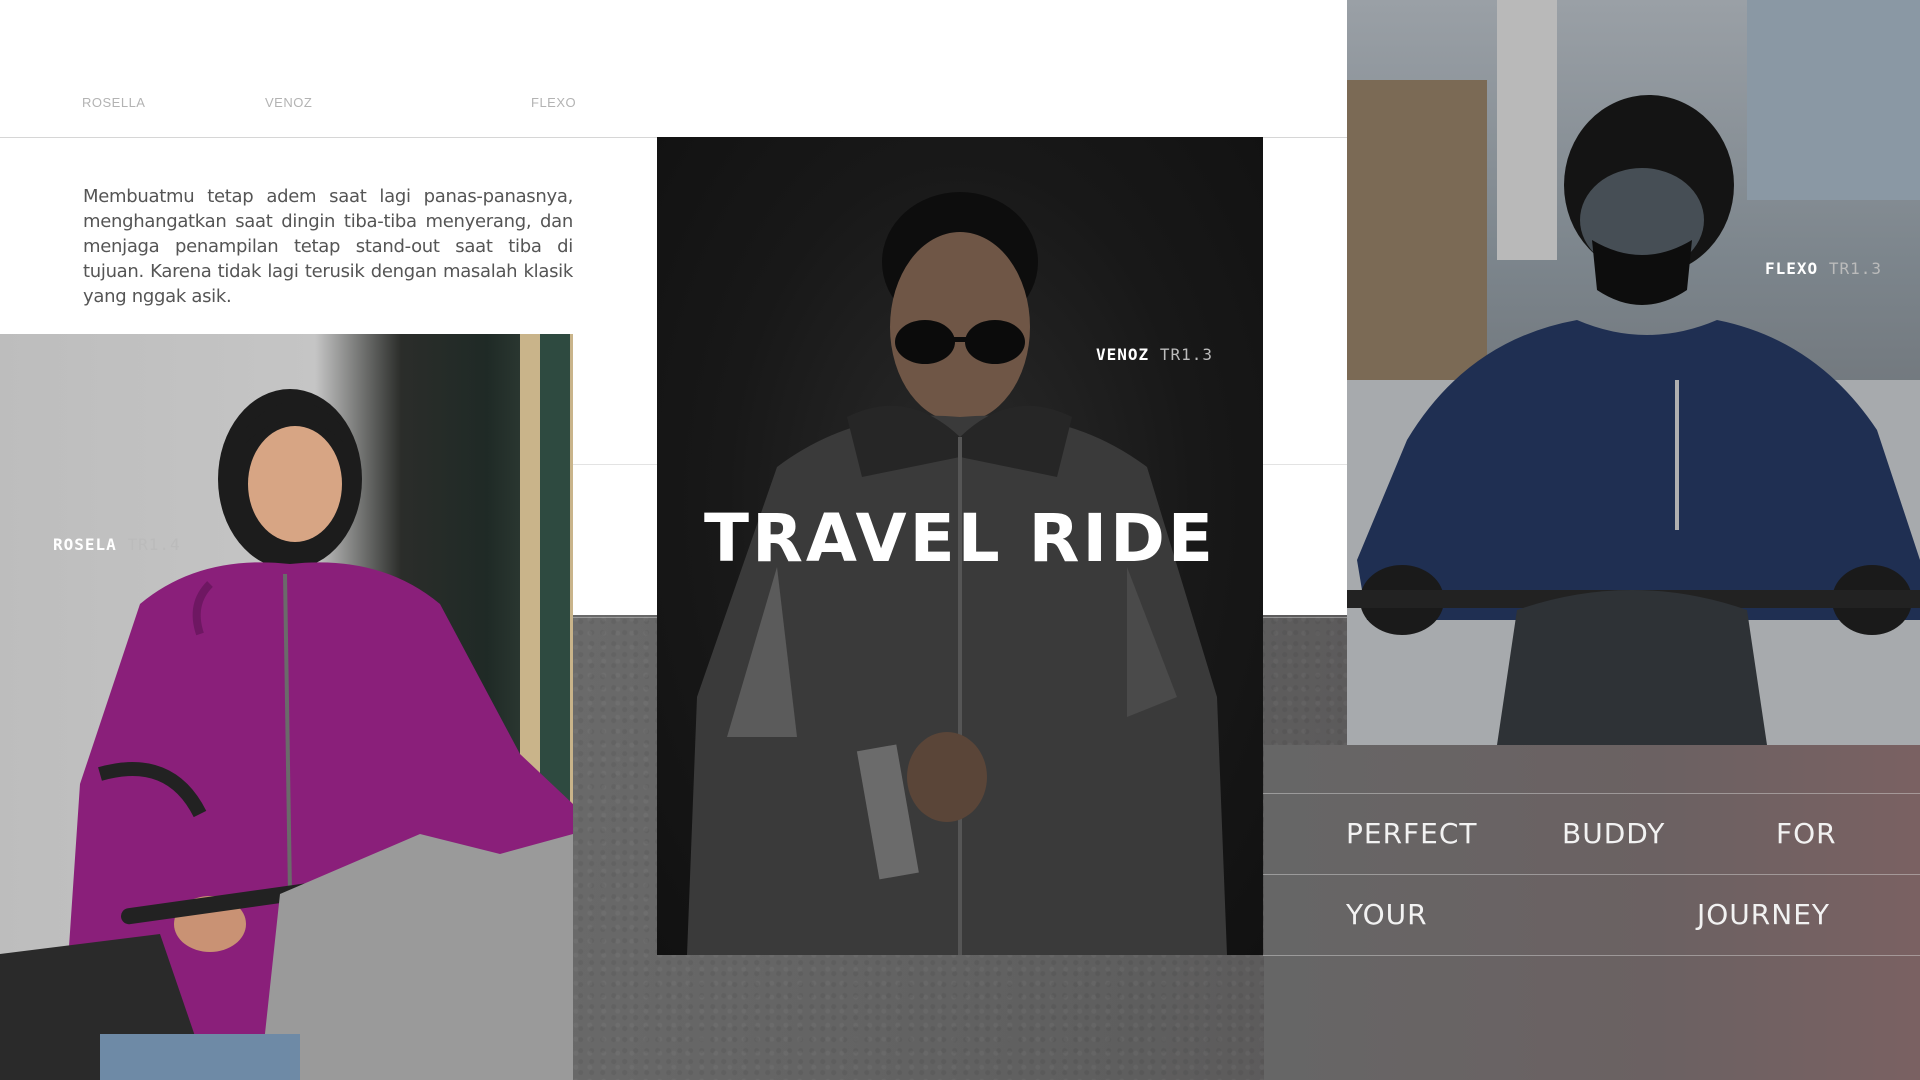 This screenshot has width=1920, height=1080. Describe the element at coordinates (1154, 354) in the screenshot. I see `product-label-venoz: VENOZ TR1.3` at that location.